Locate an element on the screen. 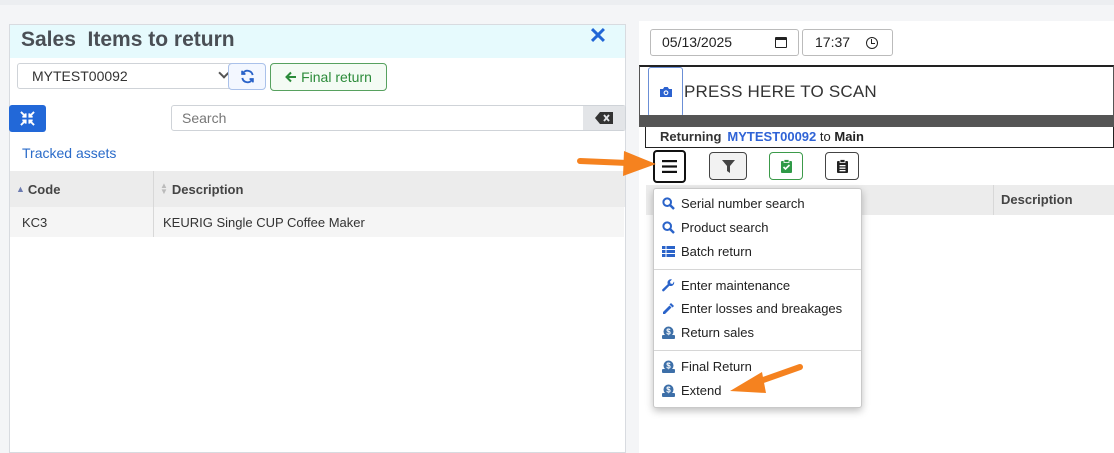 This screenshot has width=1114, height=453. returning-prefix: Returning is located at coordinates (691, 136).